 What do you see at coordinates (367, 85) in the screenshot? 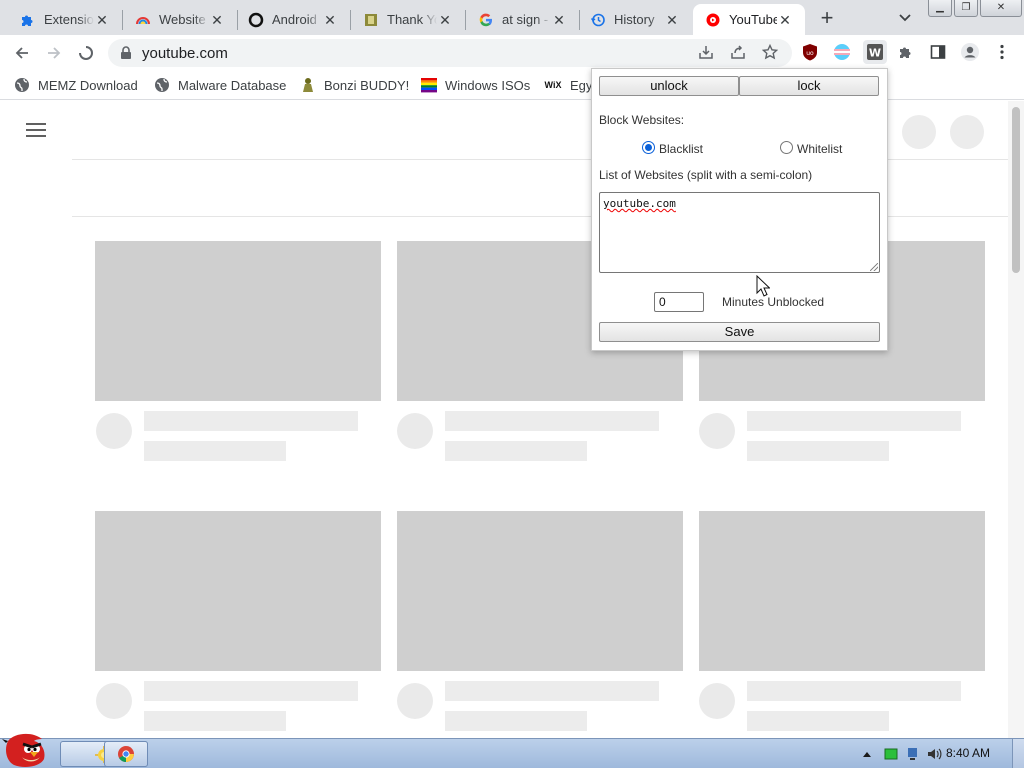
I see `bookmark-label: Bonzi BUDDY!` at bounding box center [367, 85].